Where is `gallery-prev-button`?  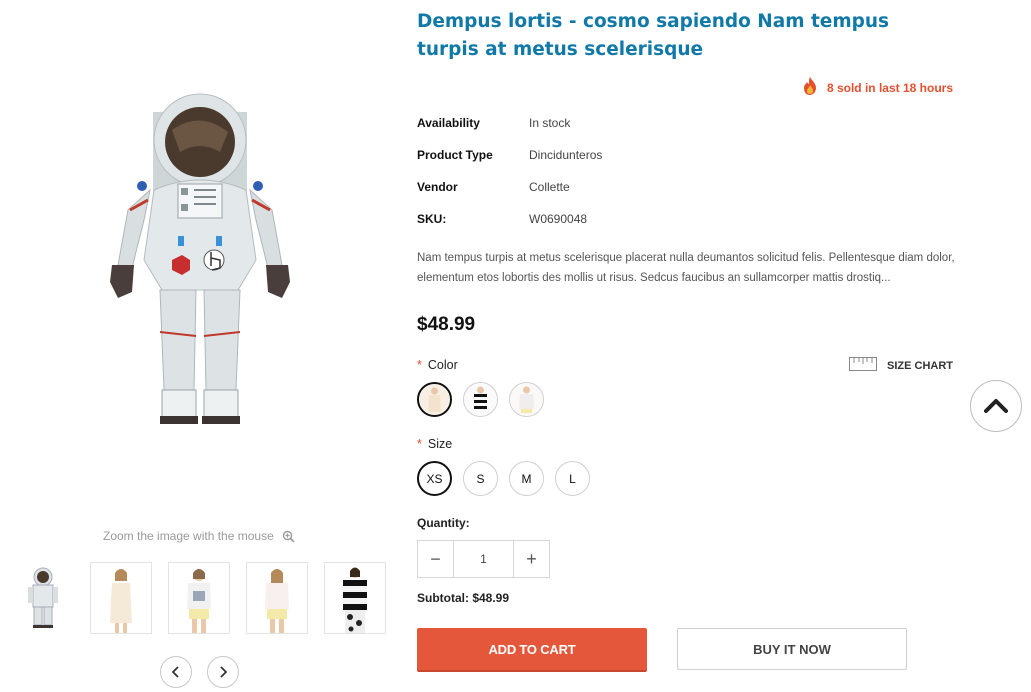
gallery-prev-button is located at coordinates (176, 672).